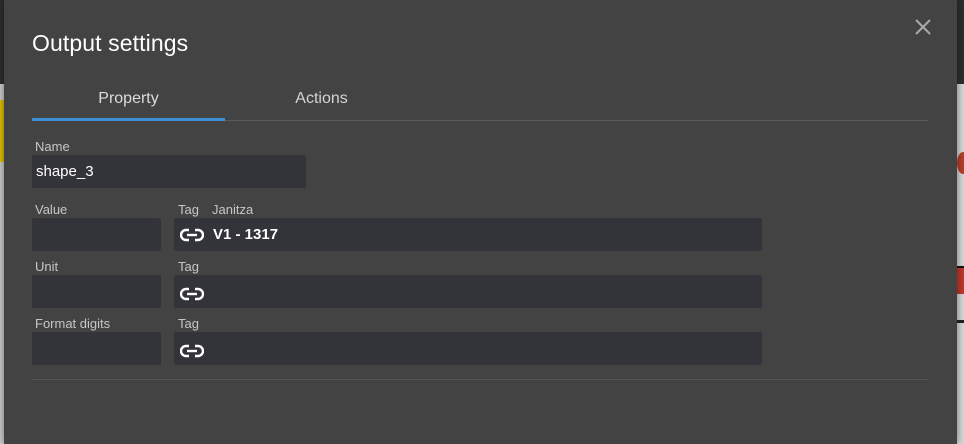 This screenshot has width=964, height=444. Describe the element at coordinates (73, 323) in the screenshot. I see `format-digits-label: Format digits` at that location.